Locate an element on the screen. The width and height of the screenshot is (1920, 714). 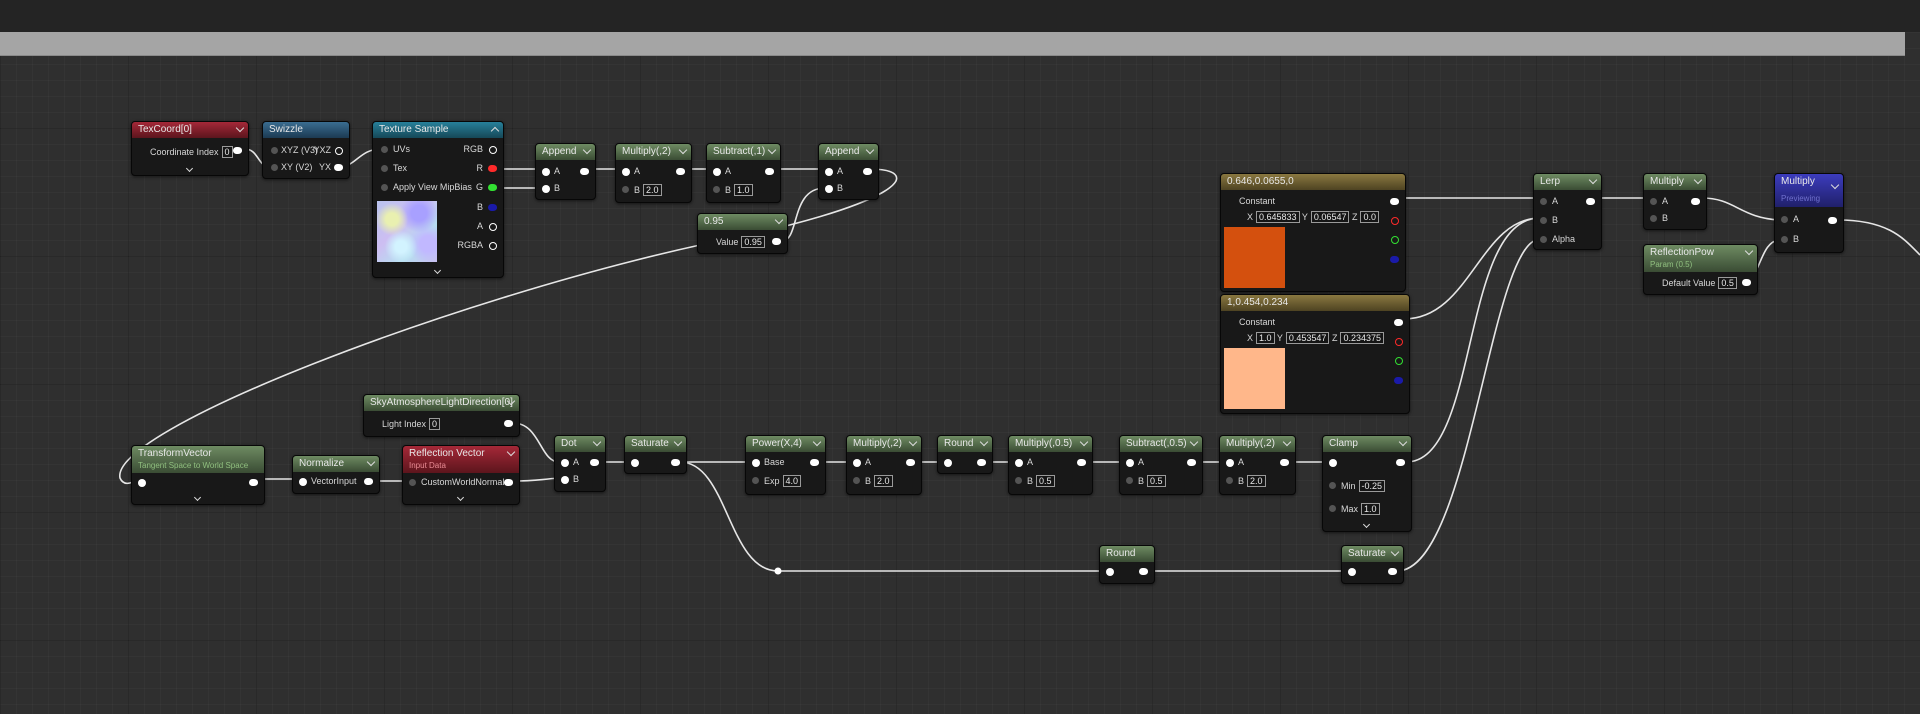
b-value-field: B 1.0 is located at coordinates (739, 190).